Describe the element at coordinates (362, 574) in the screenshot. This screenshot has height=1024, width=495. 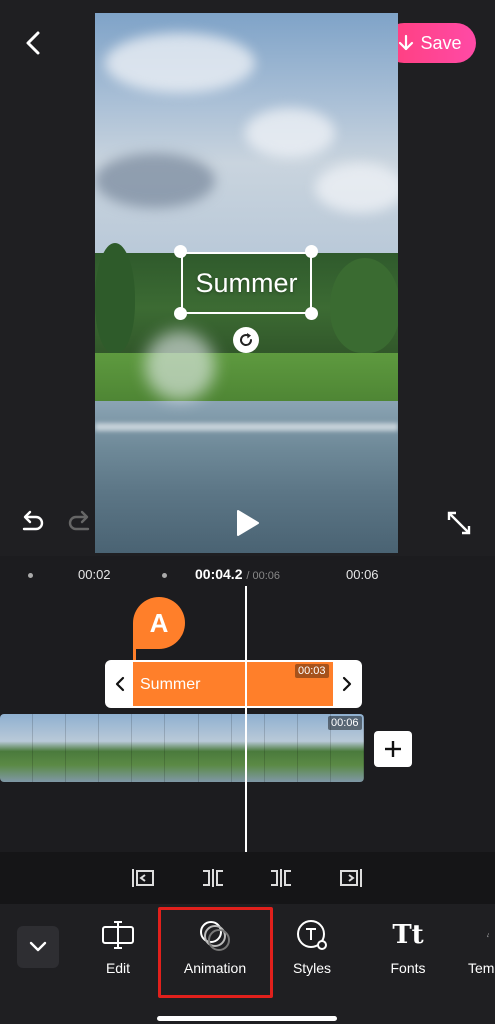
I see `ruler-mark: 00:06` at that location.